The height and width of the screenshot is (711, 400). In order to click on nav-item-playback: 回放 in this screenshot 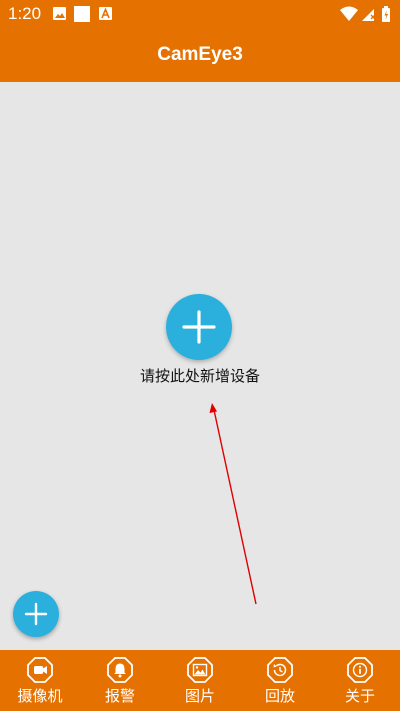, I will do `click(280, 680)`.